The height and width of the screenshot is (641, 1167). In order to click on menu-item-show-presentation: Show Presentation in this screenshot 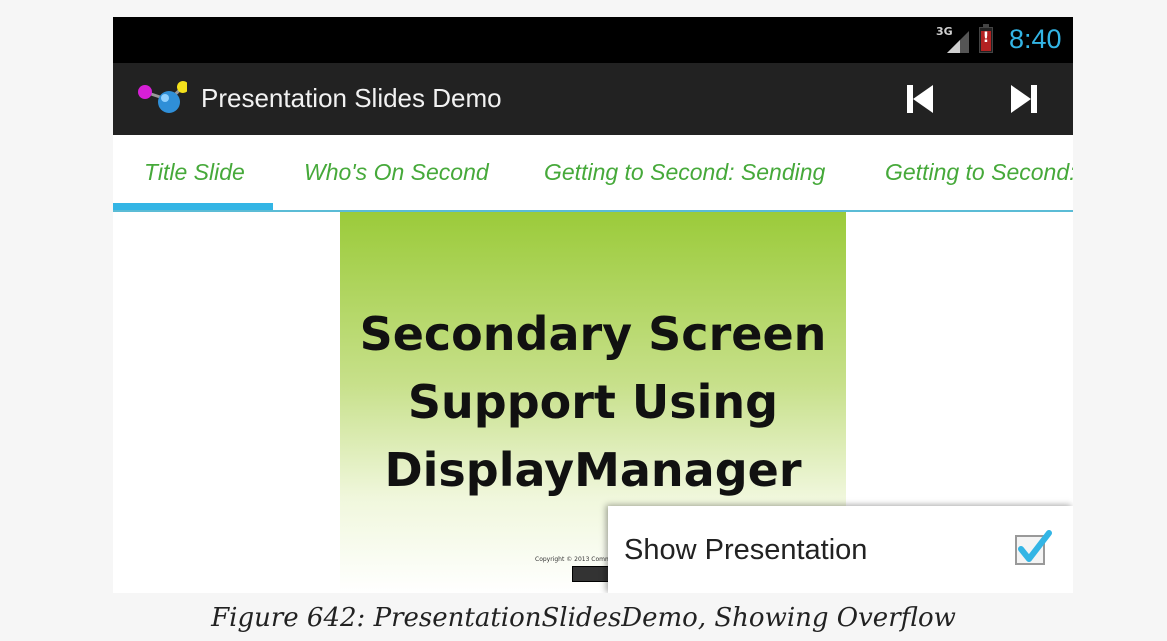, I will do `click(840, 549)`.